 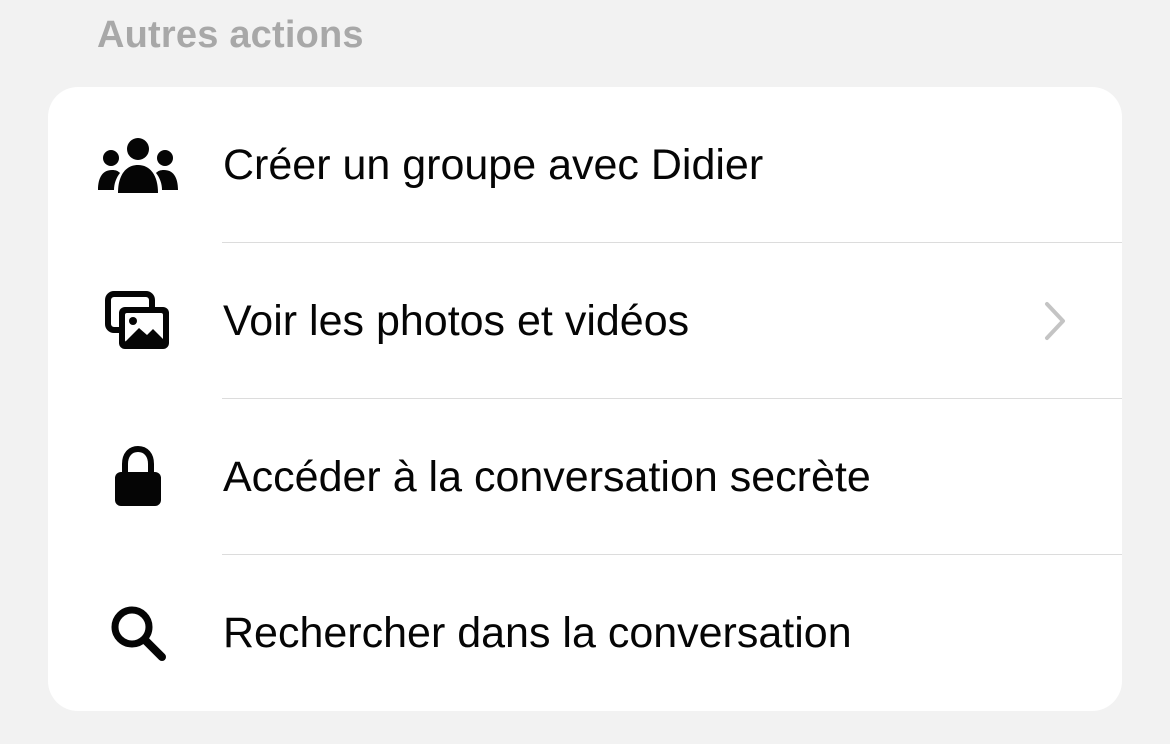 I want to click on action-label: Accéder à la conversation secrète, so click(x=547, y=477).